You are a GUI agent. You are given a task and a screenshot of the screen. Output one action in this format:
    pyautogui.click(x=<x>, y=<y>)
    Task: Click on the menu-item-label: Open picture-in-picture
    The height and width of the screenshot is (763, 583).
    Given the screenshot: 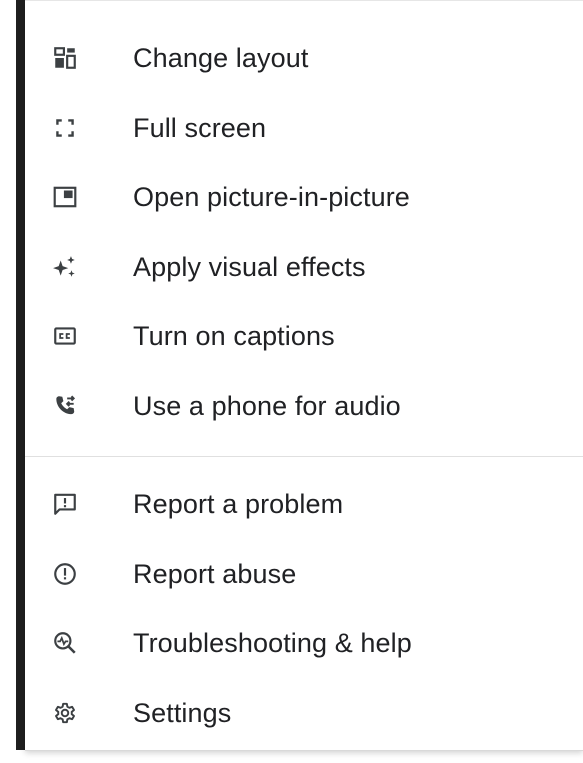 What is the action you would take?
    pyautogui.click(x=271, y=196)
    